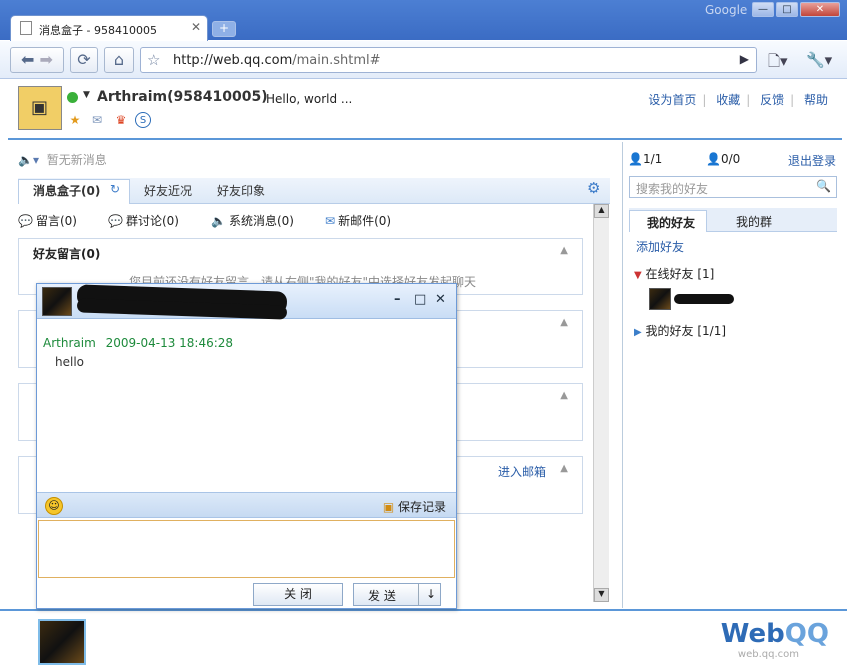  I want to click on message-header: Arthraim 2009-04-13 18:46:28, so click(138, 343).